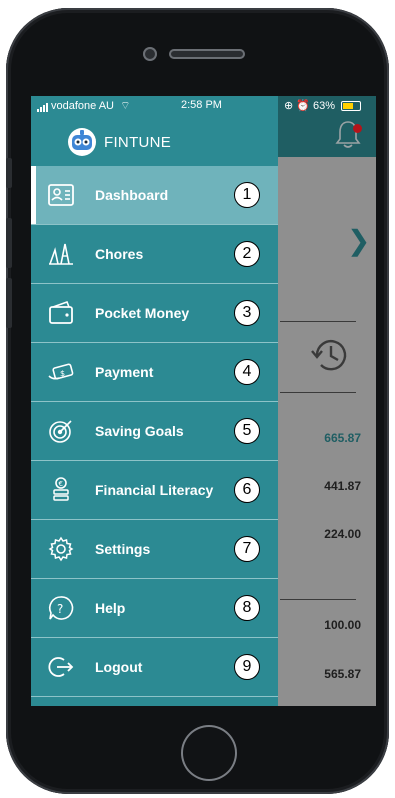 The width and height of the screenshot is (395, 798). I want to click on logout-icon, so click(61, 667).